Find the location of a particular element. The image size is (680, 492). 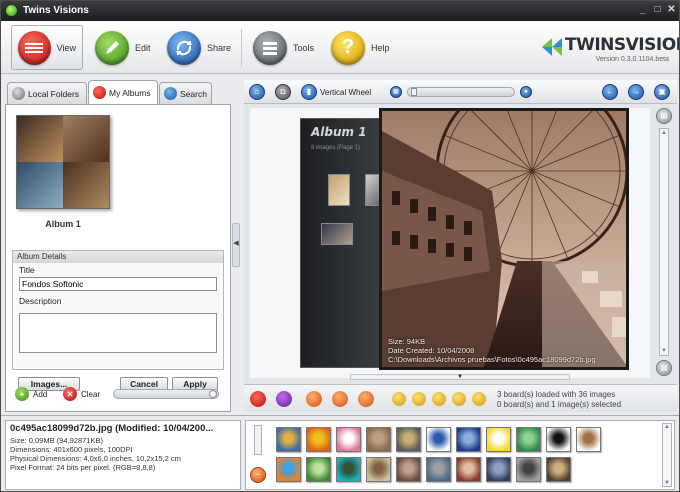

edit-icon is located at coordinates (112, 47).